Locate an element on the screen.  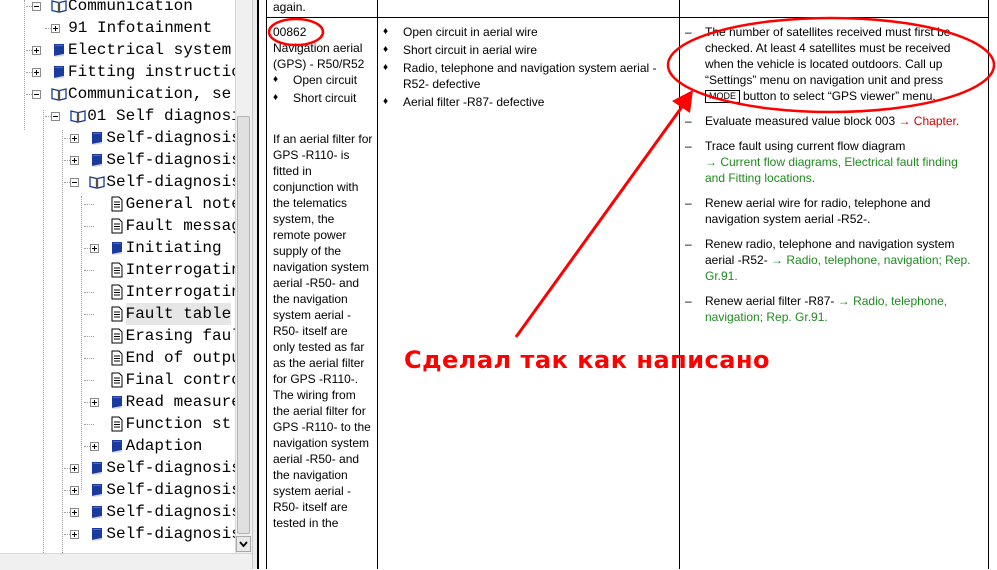
tree-item: Initiating is located at coordinates (117, 248).